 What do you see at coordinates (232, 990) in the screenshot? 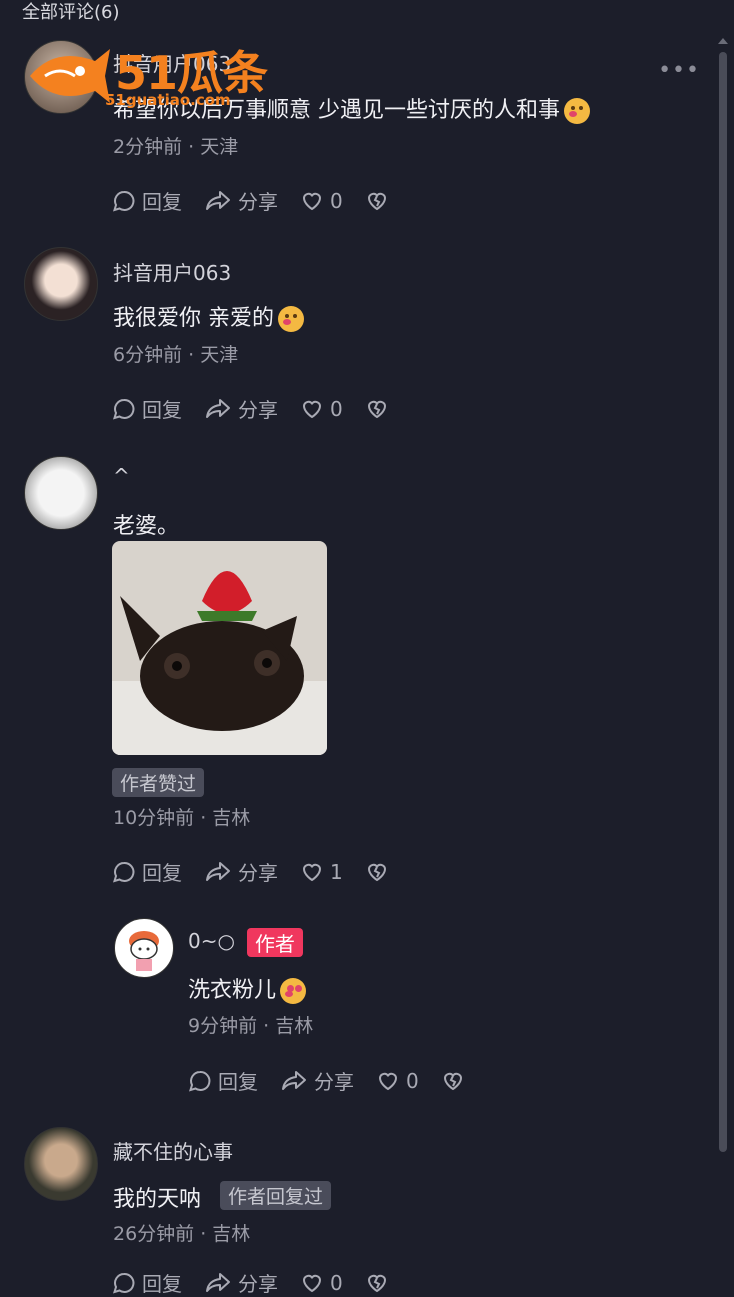
I see `reply-text-content: 洗衣粉儿` at bounding box center [232, 990].